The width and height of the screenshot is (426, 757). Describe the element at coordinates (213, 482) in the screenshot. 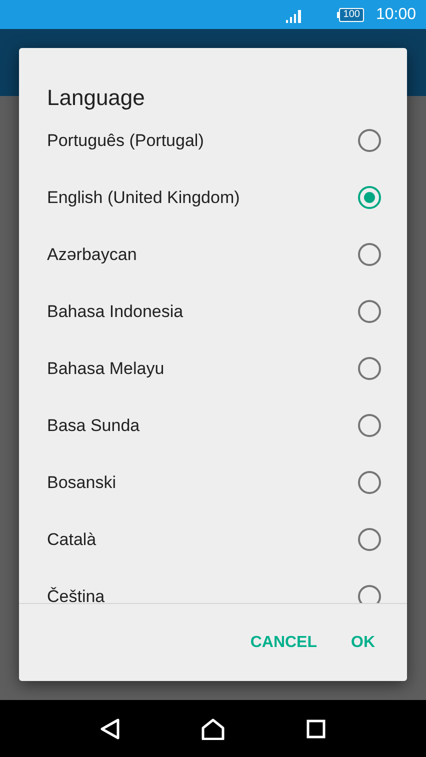

I see `language-option: Bosanski` at that location.